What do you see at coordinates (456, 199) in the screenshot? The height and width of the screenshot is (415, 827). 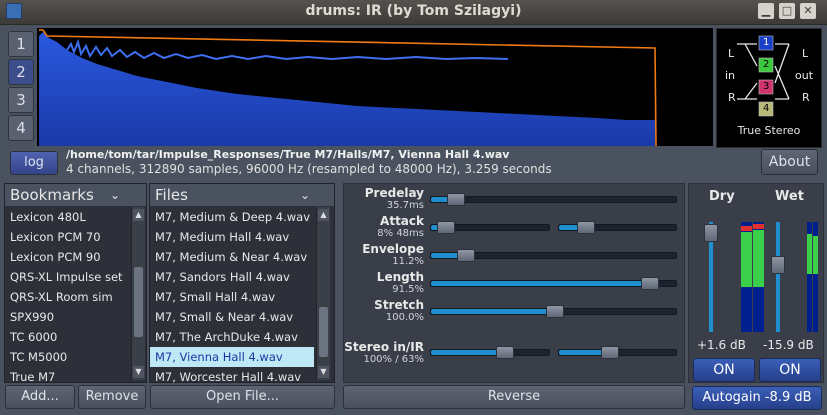 I see `predelay-slider-handle` at bounding box center [456, 199].